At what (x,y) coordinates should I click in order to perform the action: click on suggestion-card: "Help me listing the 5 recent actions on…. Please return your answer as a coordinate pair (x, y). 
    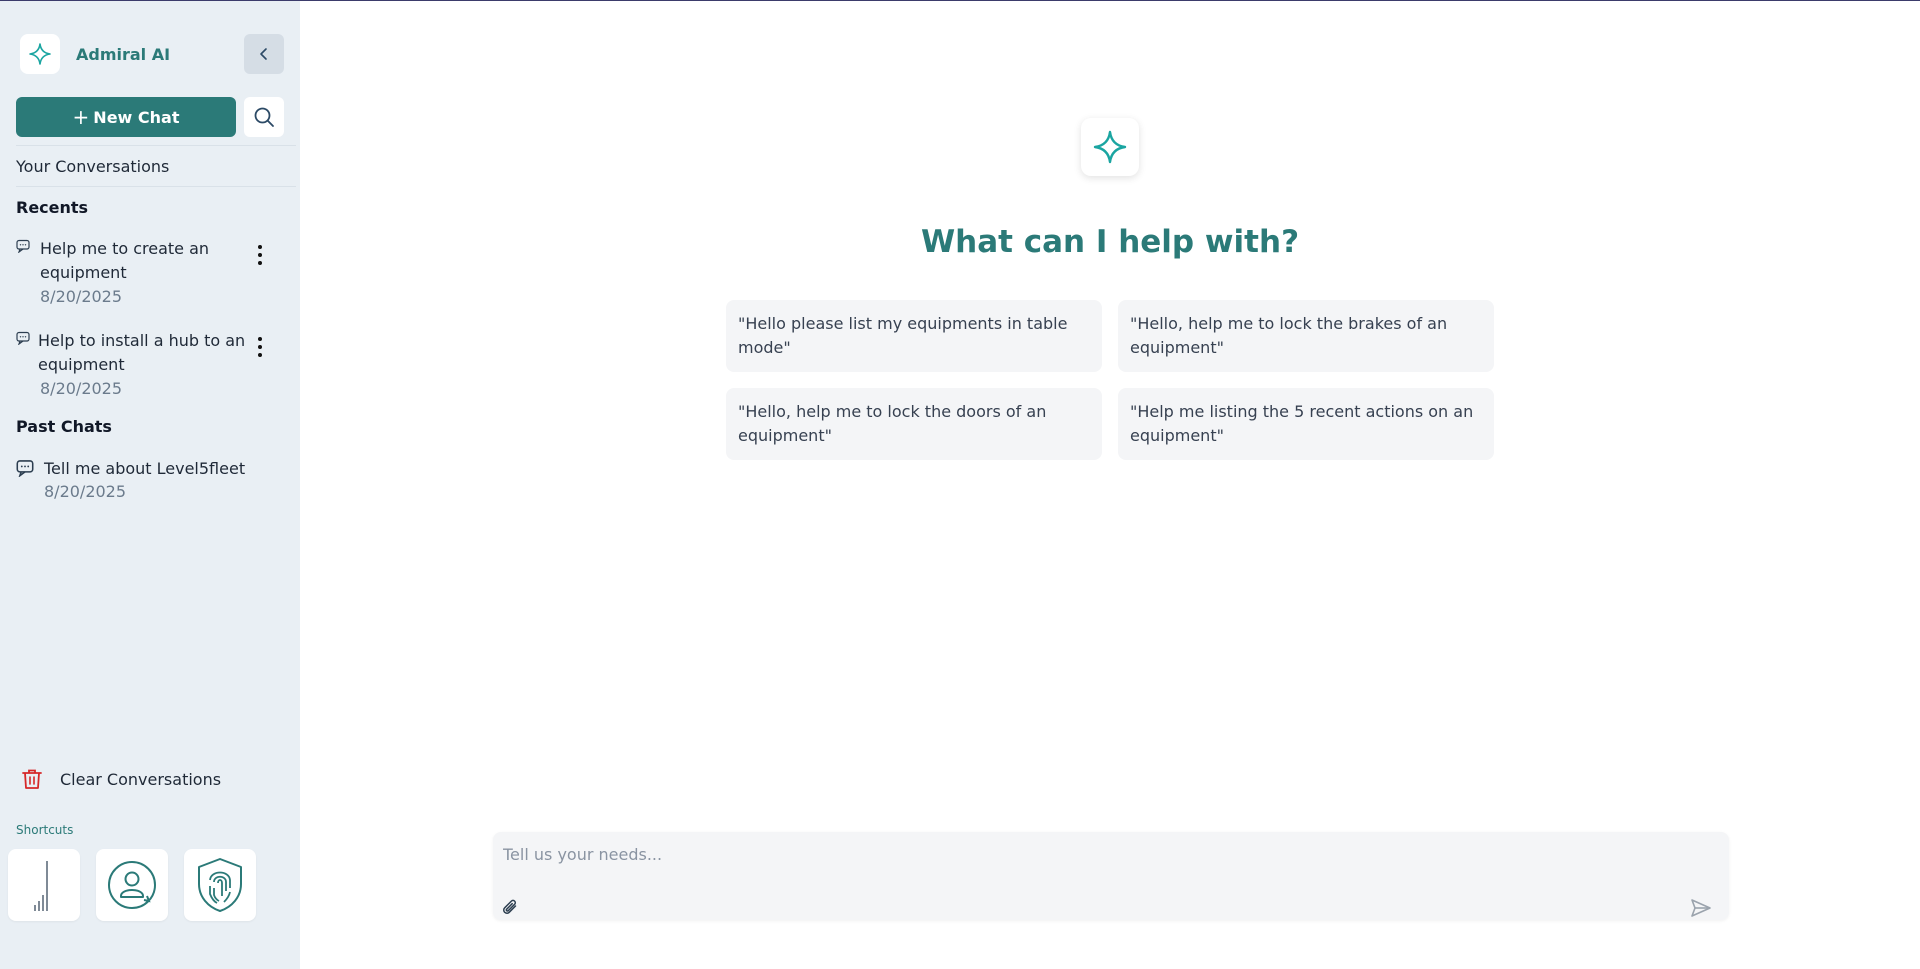
    Looking at the image, I should click on (1306, 424).